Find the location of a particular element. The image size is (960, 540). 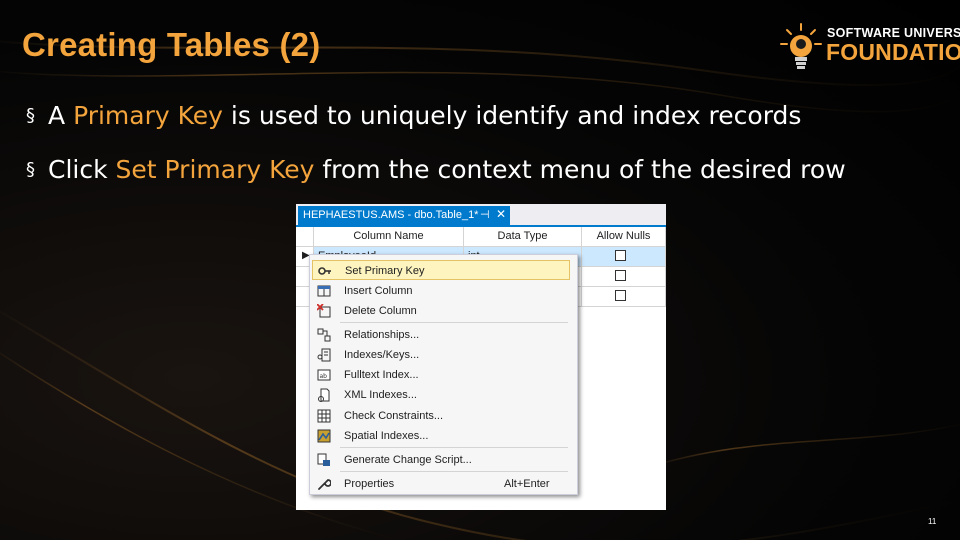

row-header-corner is located at coordinates (305, 237).